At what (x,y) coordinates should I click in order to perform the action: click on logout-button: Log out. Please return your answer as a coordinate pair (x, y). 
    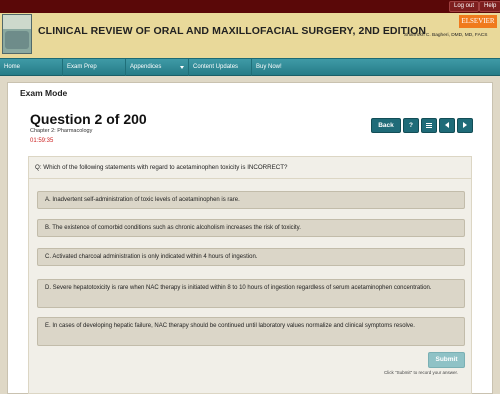
    Looking at the image, I should click on (464, 6).